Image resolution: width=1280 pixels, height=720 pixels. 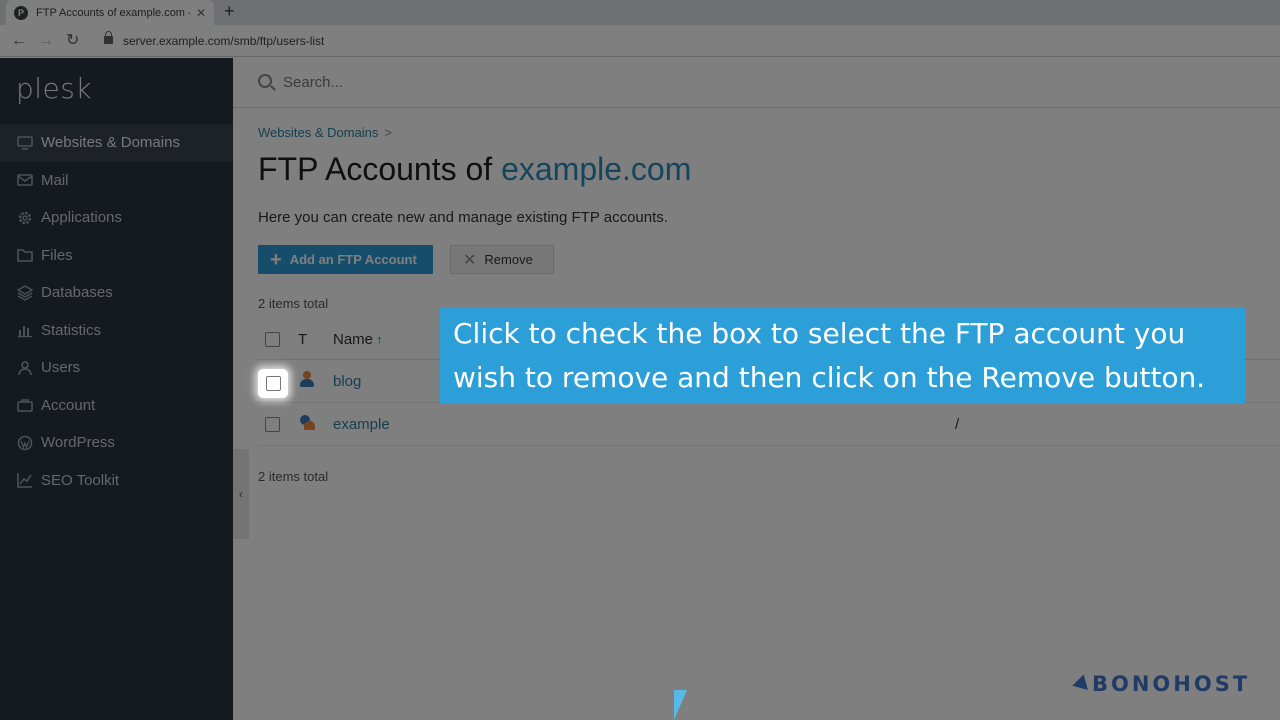 What do you see at coordinates (116, 443) in the screenshot?
I see `sidebar-item-wordpress: WordPress` at bounding box center [116, 443].